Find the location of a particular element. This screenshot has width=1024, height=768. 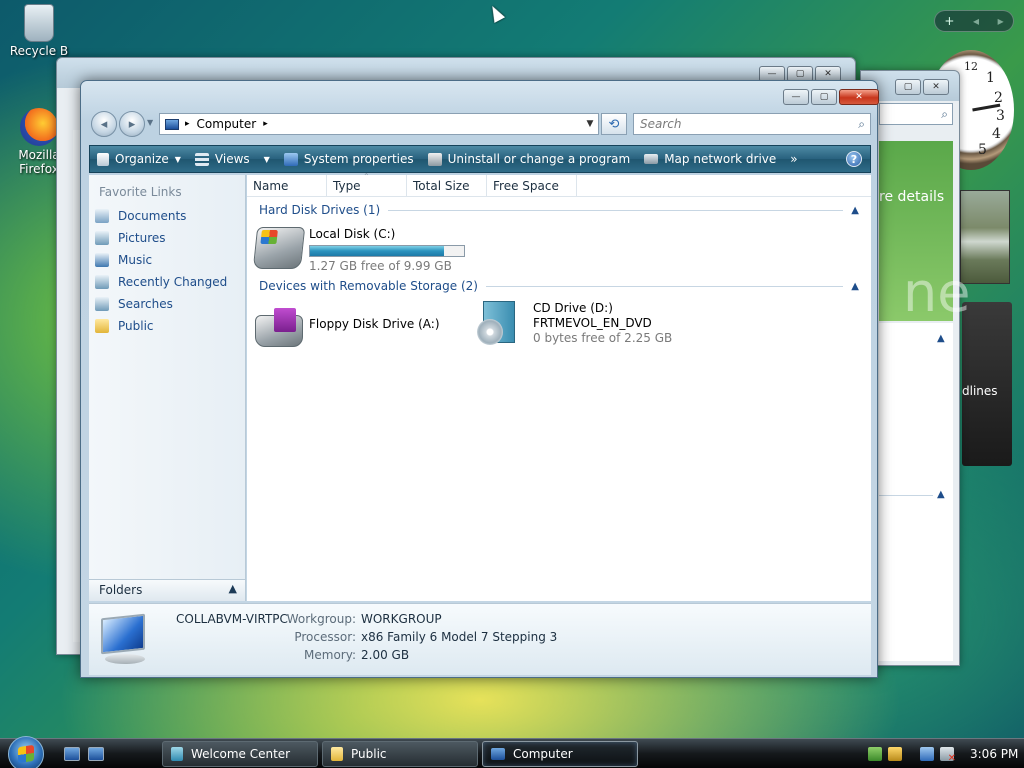

next-icon: ▸ is located at coordinates (1001, 21).